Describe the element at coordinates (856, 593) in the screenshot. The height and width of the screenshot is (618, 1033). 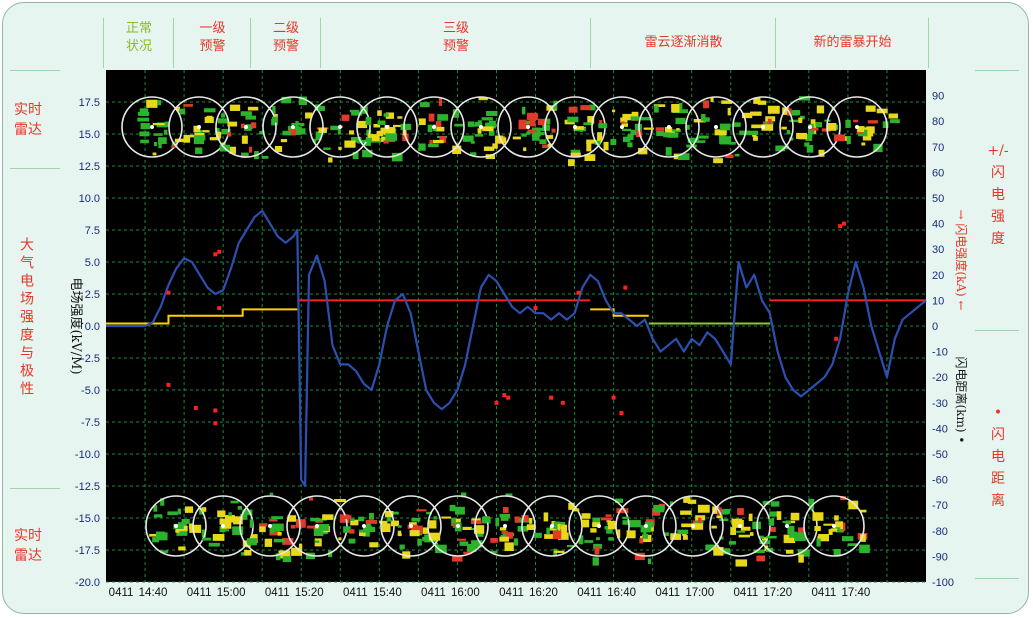
I see `x-tick-time: 17:40` at that location.